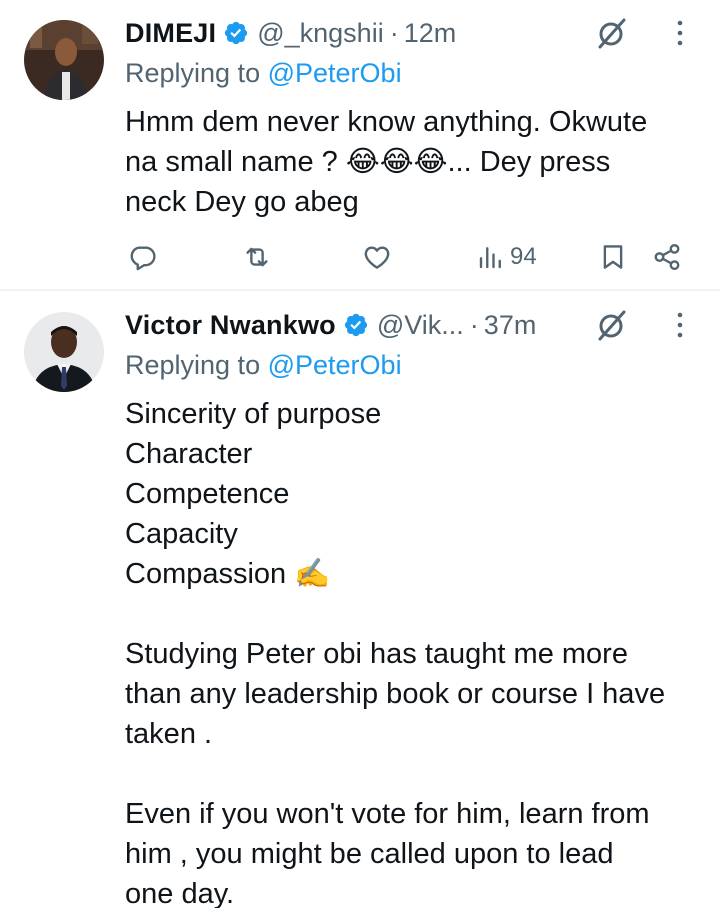 The height and width of the screenshot is (908, 720). I want to click on tweet-text-line: taken ., so click(169, 734).